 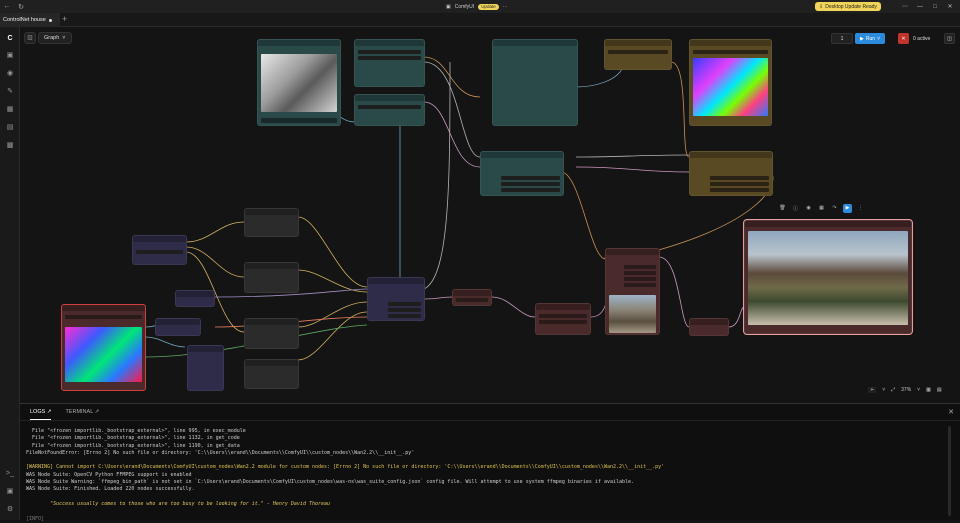 What do you see at coordinates (21, 6) in the screenshot?
I see `refresh-icon: ↻` at bounding box center [21, 6].